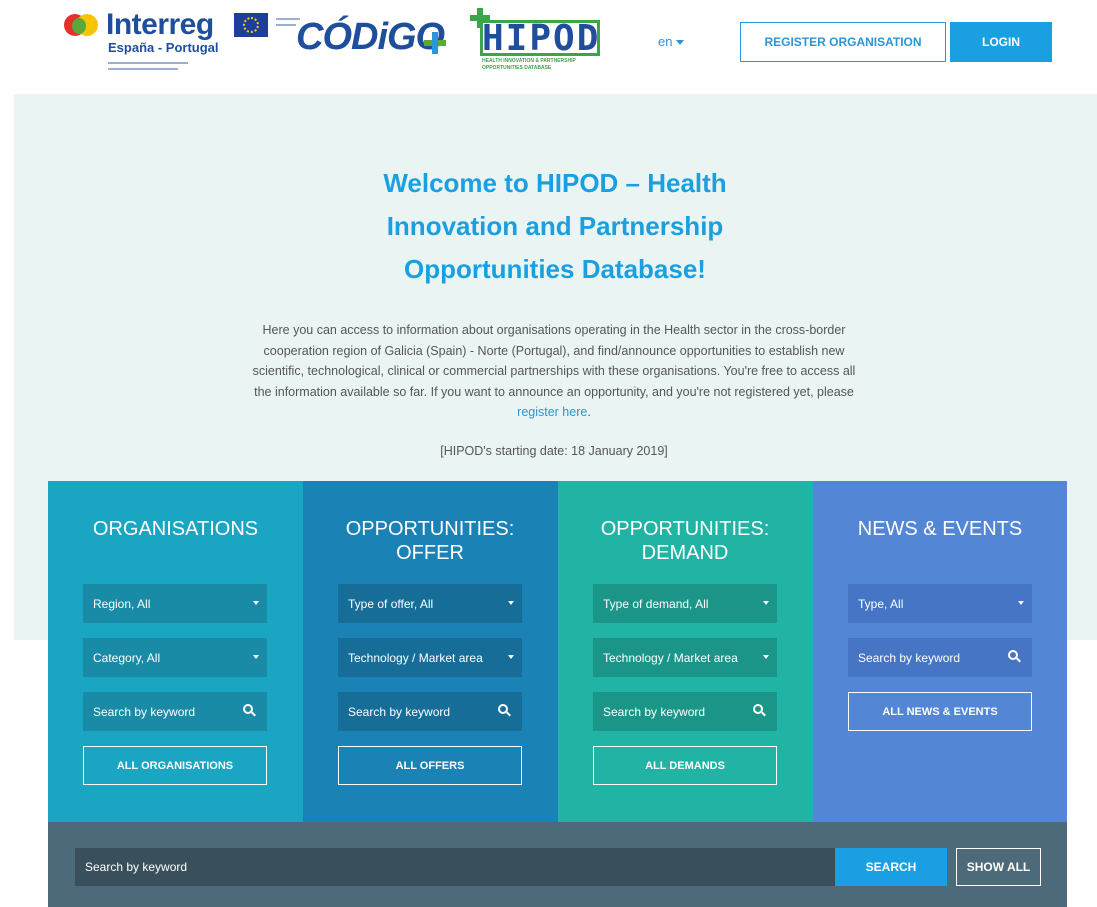  Describe the element at coordinates (656, 603) in the screenshot. I see `demand-type-value: Type of demand, All` at that location.